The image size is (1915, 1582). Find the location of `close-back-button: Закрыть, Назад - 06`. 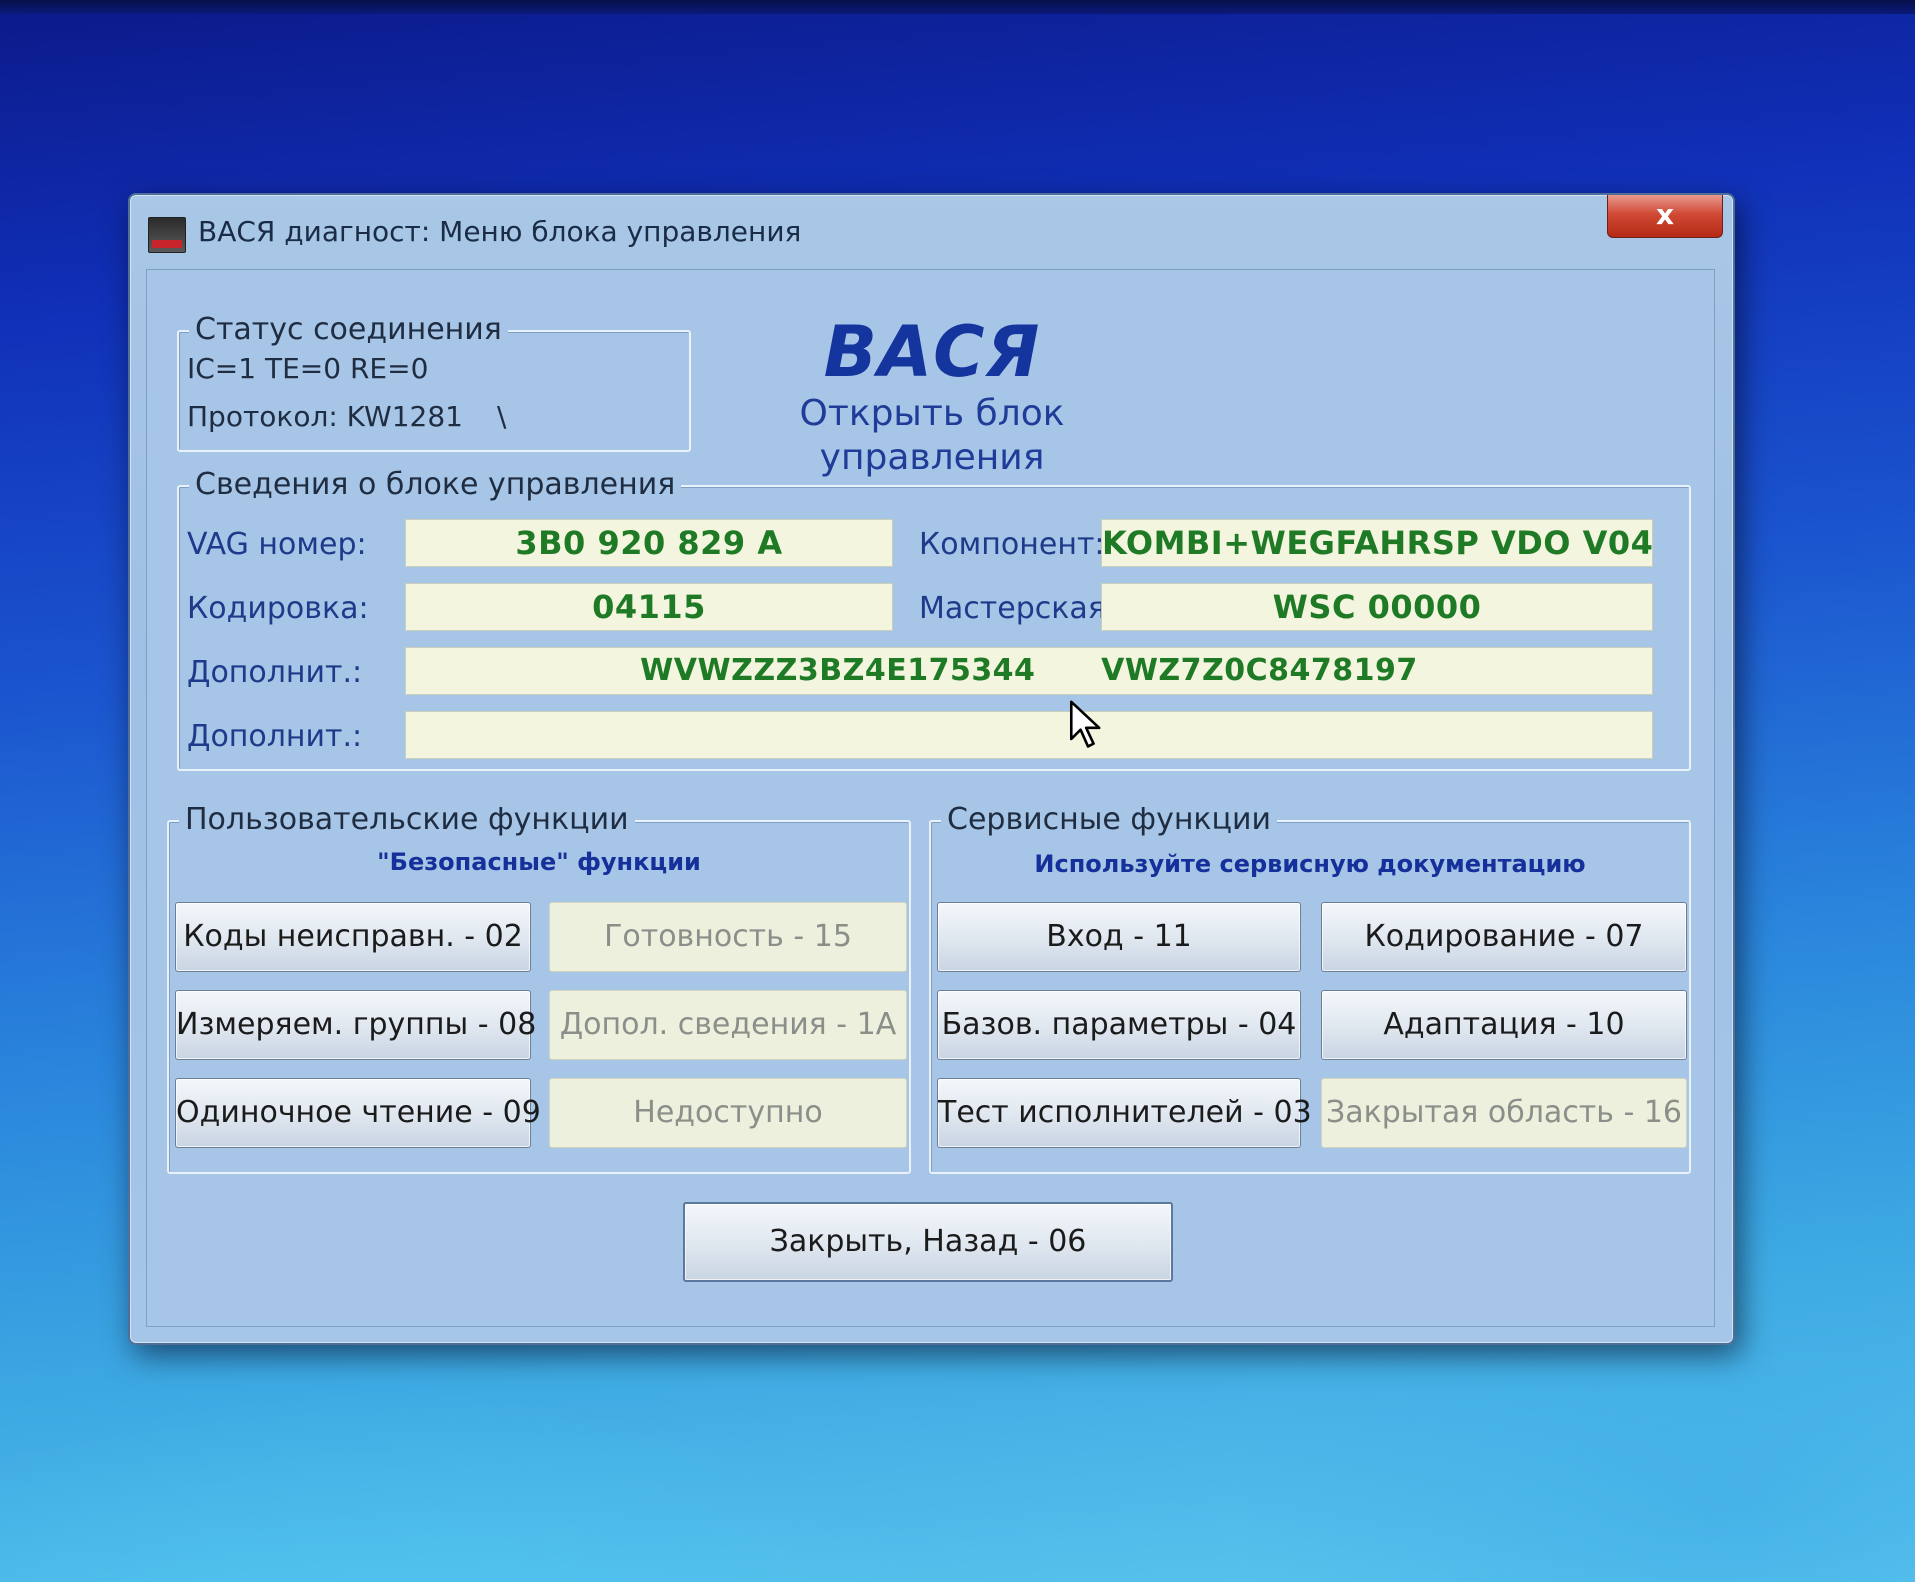

close-back-button: Закрыть, Назад - 06 is located at coordinates (928, 1242).